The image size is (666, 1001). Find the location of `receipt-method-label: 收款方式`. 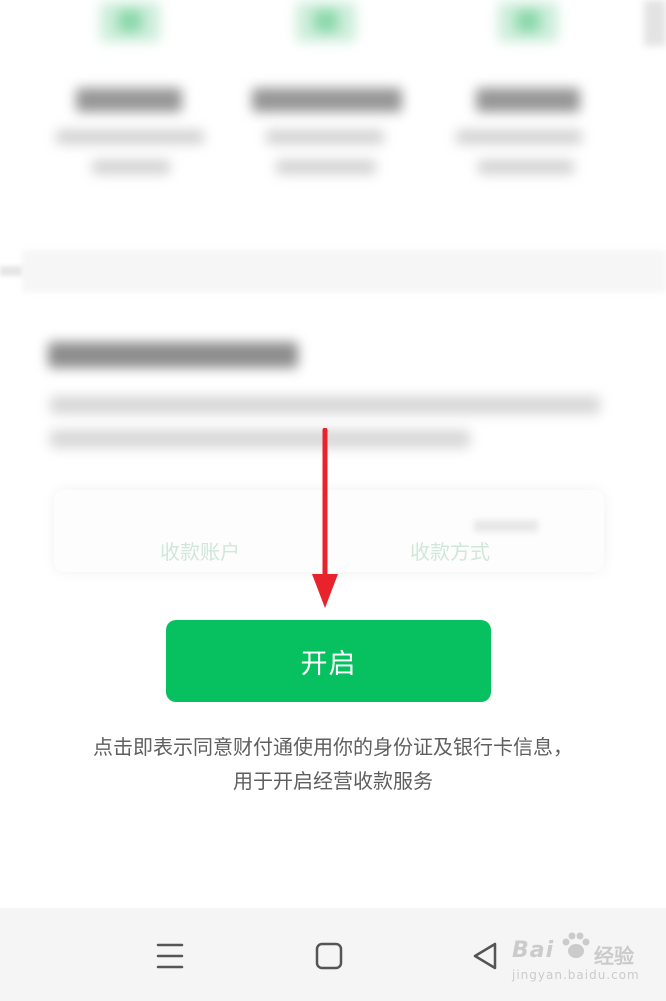

receipt-method-label: 收款方式 is located at coordinates (450, 552).